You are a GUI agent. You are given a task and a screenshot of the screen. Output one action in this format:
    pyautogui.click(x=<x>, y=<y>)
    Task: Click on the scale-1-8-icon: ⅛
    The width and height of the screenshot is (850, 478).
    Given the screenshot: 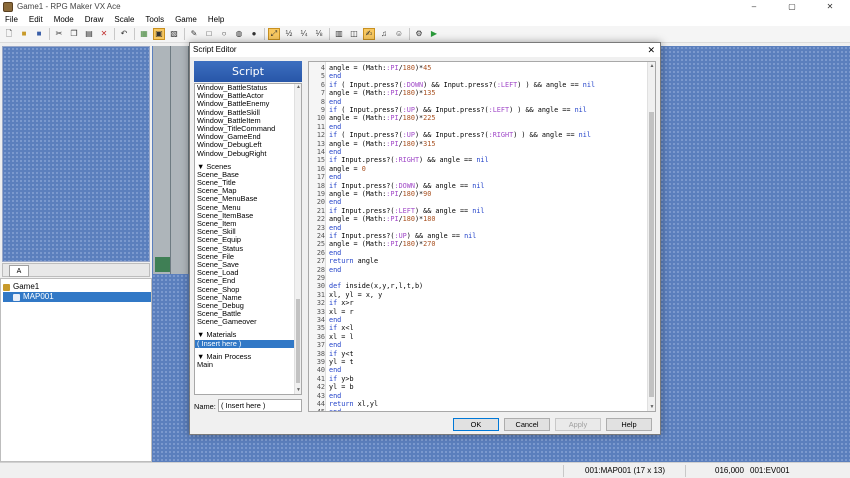 What is the action you would take?
    pyautogui.click(x=319, y=34)
    